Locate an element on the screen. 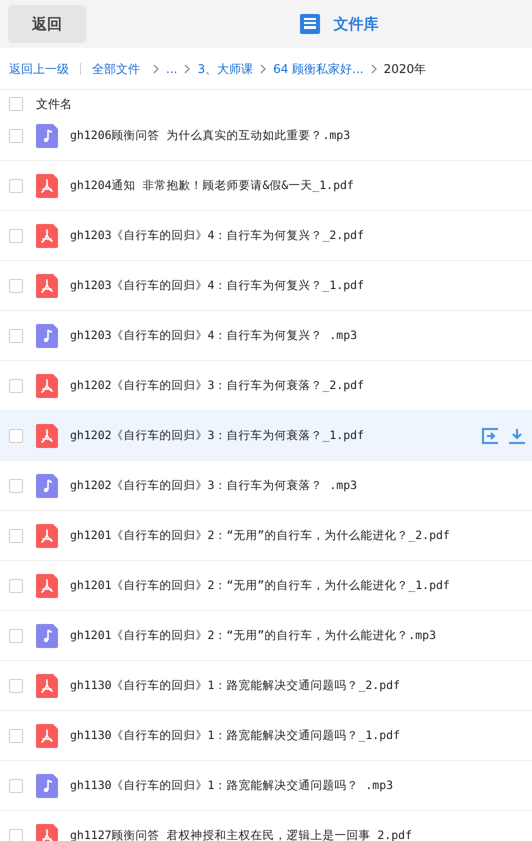 This screenshot has height=841, width=532. file-row: gh1203《自行车的回归》4：自行车为何复兴？_2.pdf is located at coordinates (266, 236).